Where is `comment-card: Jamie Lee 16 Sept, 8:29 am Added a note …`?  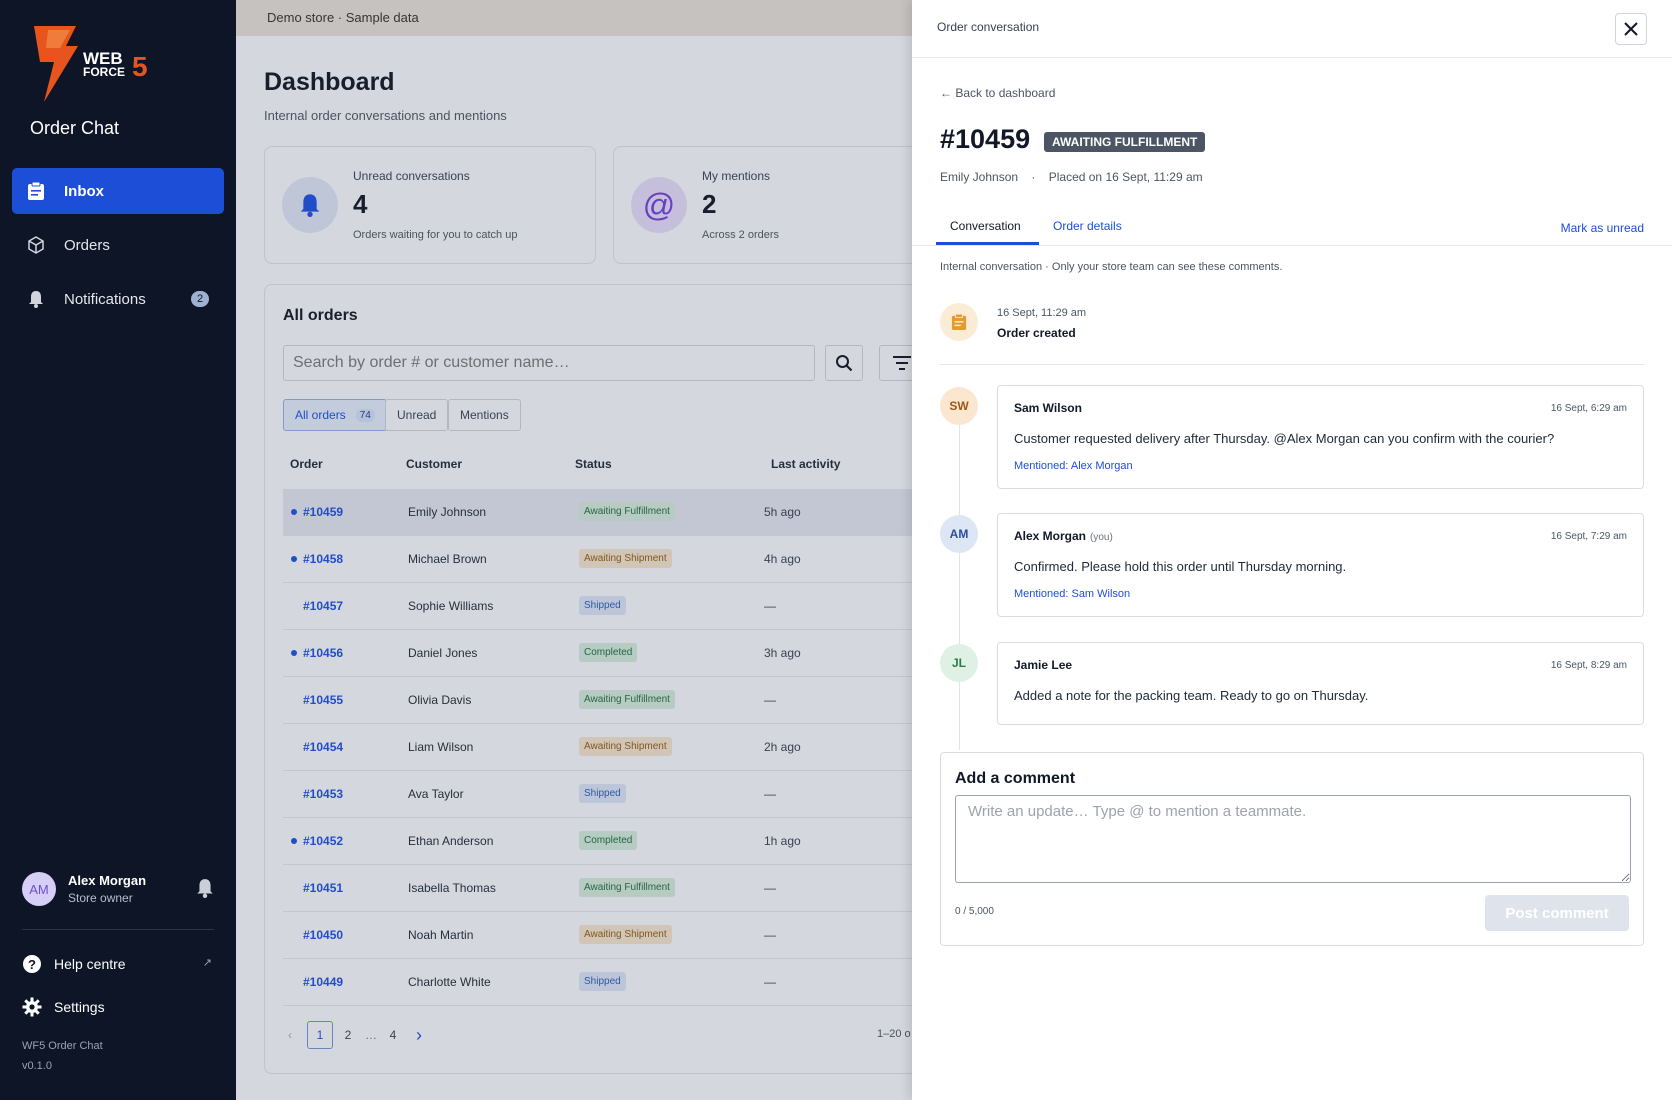 comment-card: Jamie Lee 16 Sept, 8:29 am Added a note … is located at coordinates (1320, 683).